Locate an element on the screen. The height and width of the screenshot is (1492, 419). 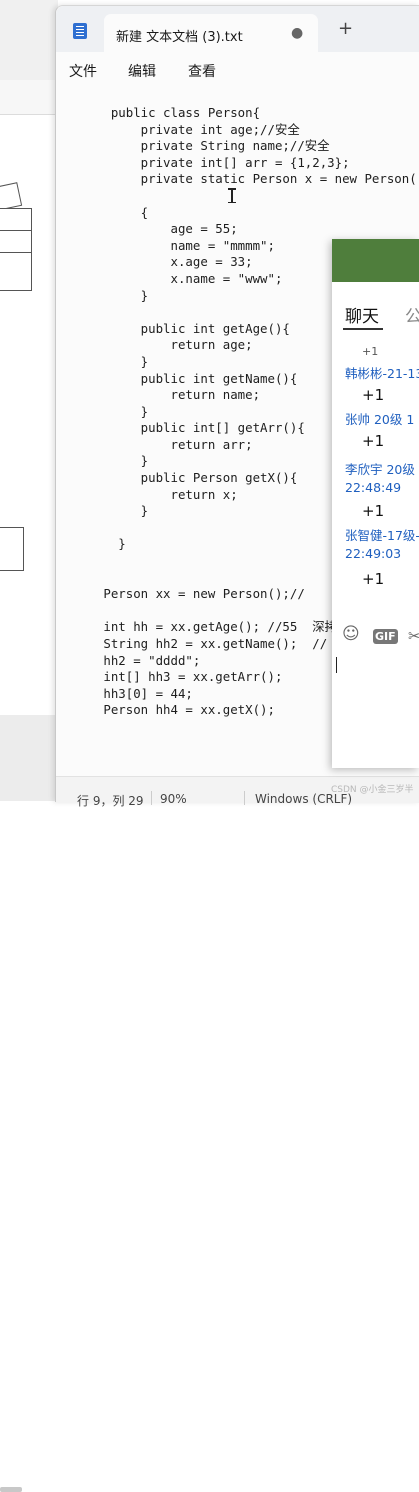
message-sender: 张帅 20级 1 is located at coordinates (379, 418).